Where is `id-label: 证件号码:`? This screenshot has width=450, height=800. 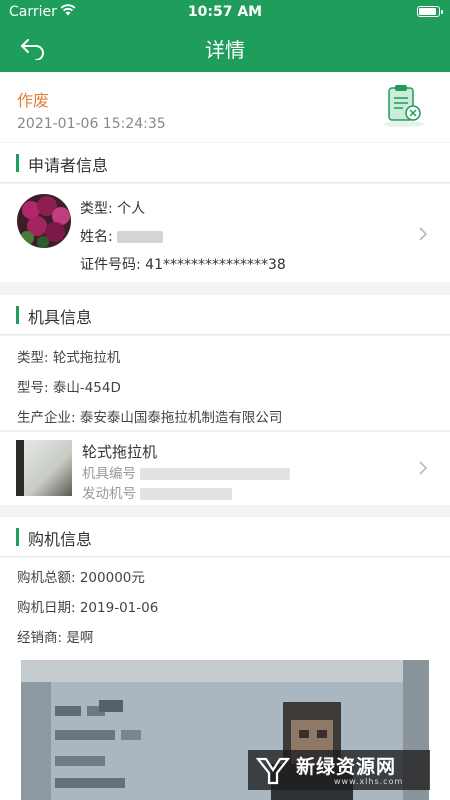
id-label: 证件号码: is located at coordinates (110, 265).